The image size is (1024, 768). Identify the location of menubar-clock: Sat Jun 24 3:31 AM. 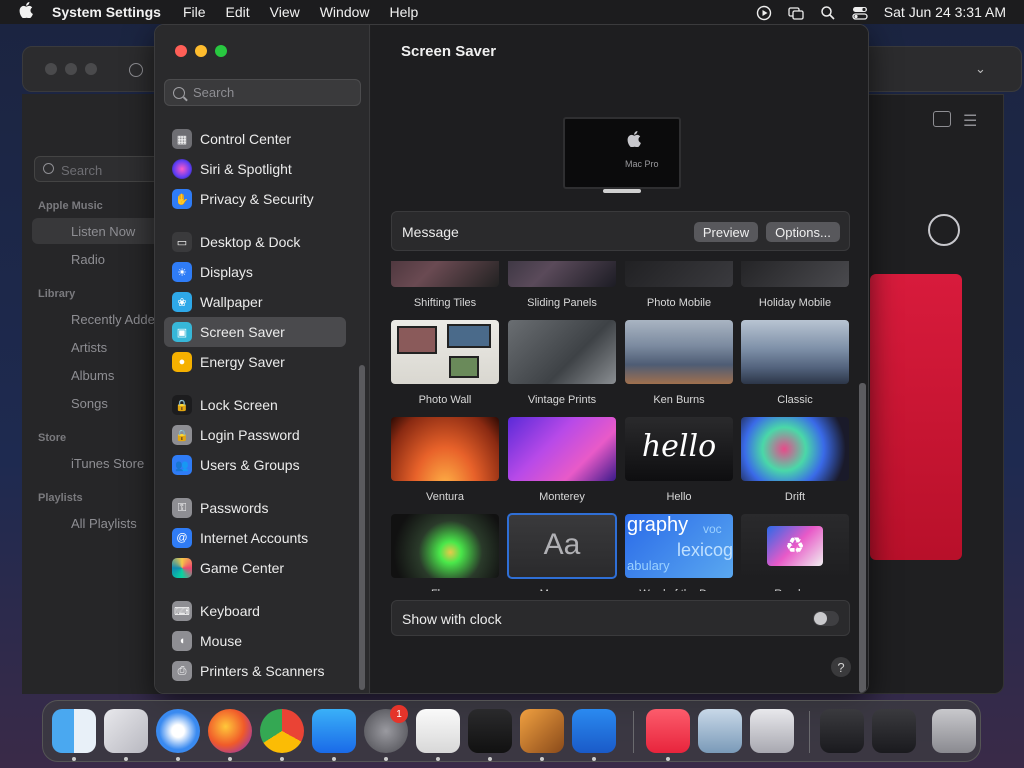
(945, 12).